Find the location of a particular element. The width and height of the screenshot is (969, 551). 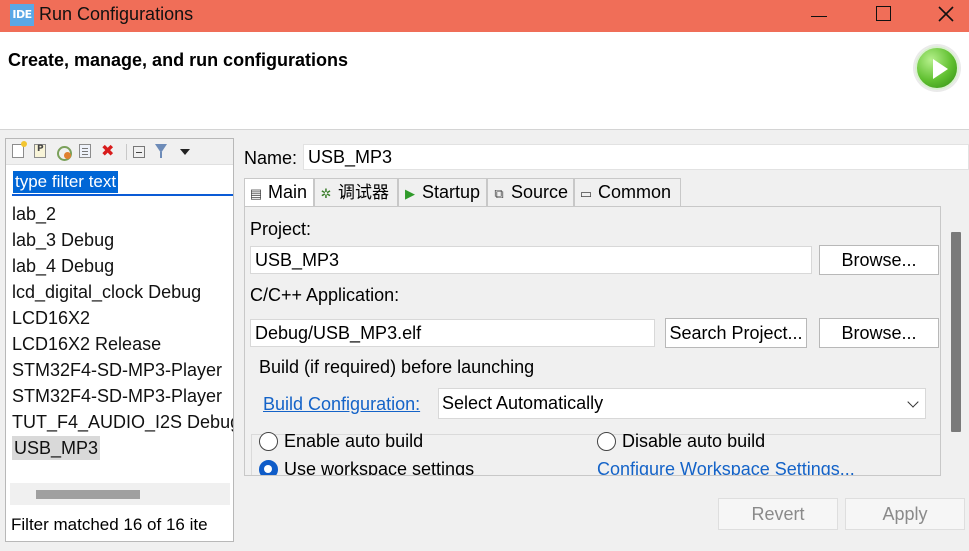

close-icon is located at coordinates (946, 14).